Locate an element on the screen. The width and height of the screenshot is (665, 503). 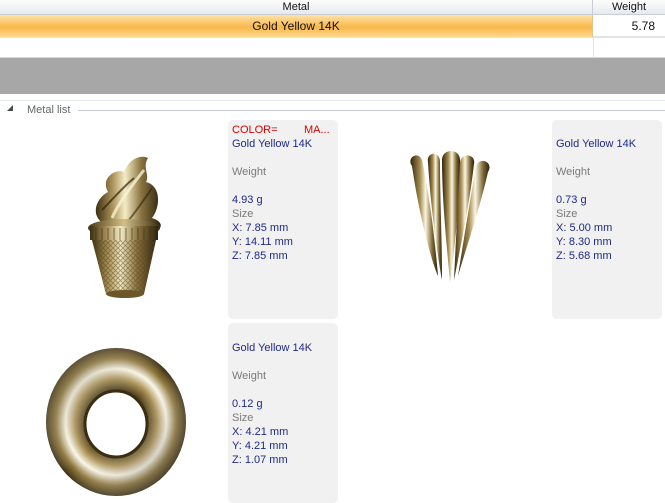
cell-metal: Gold Yellow 14K is located at coordinates (296, 26).